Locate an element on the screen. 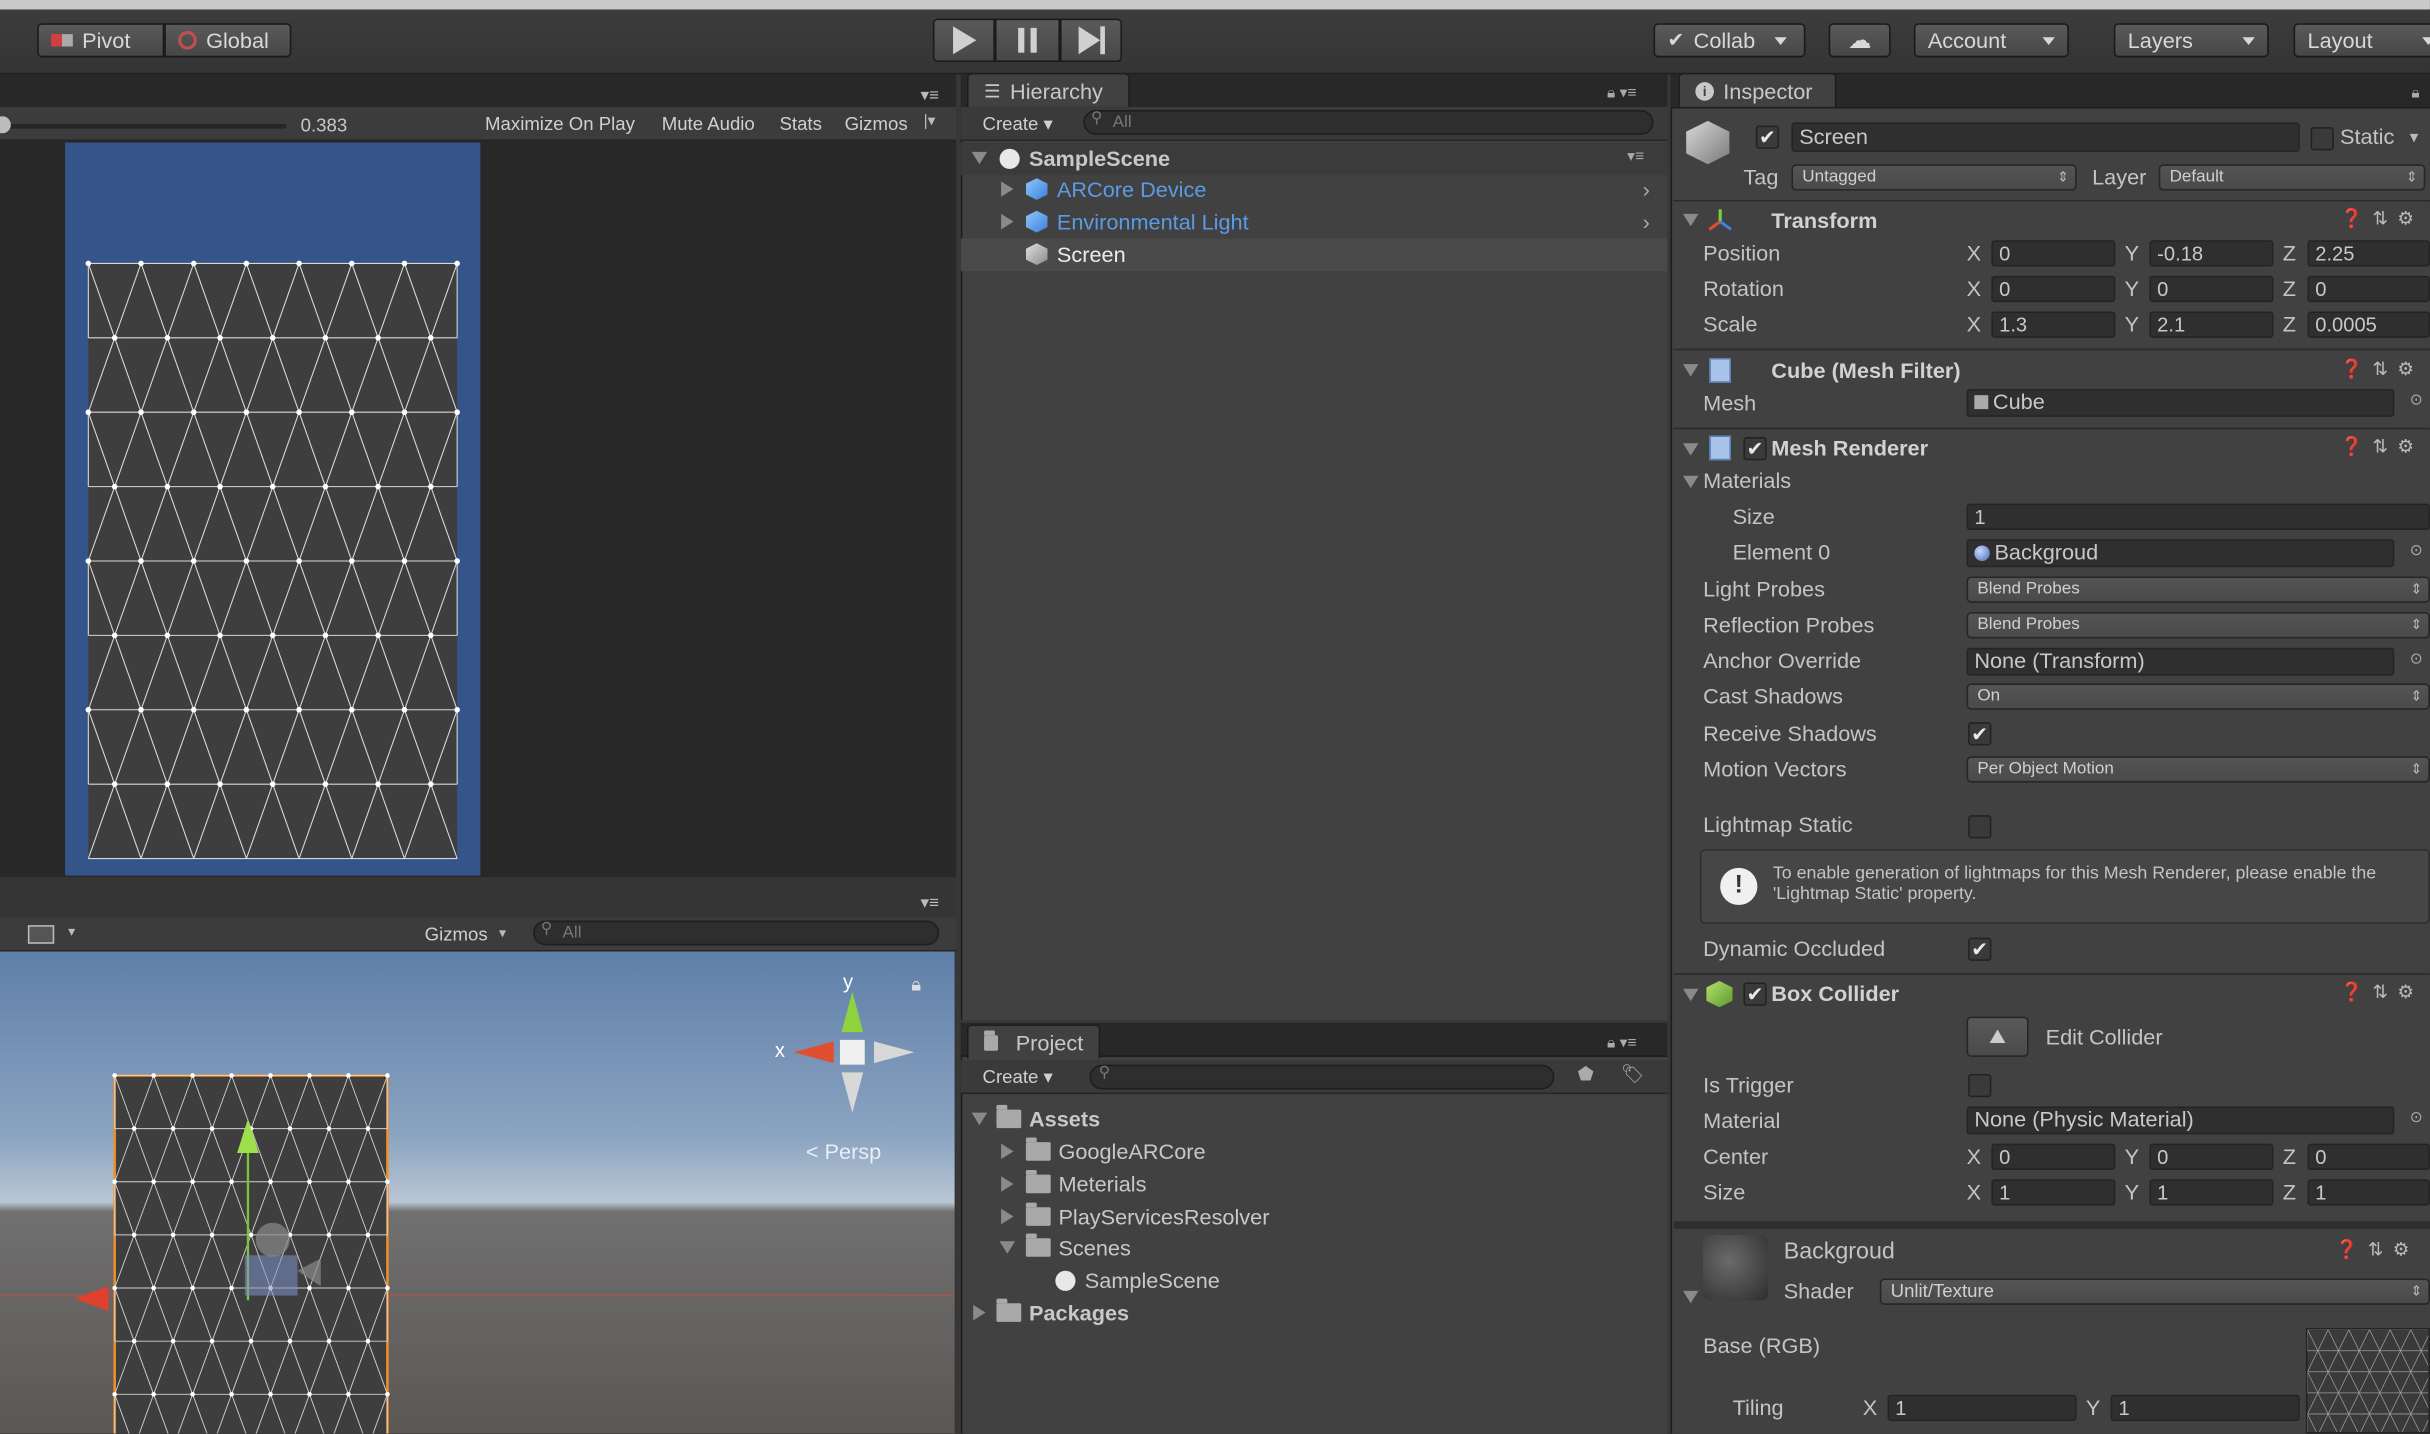 This screenshot has width=2430, height=1434. project-packages: Packages is located at coordinates (1062, 1311).